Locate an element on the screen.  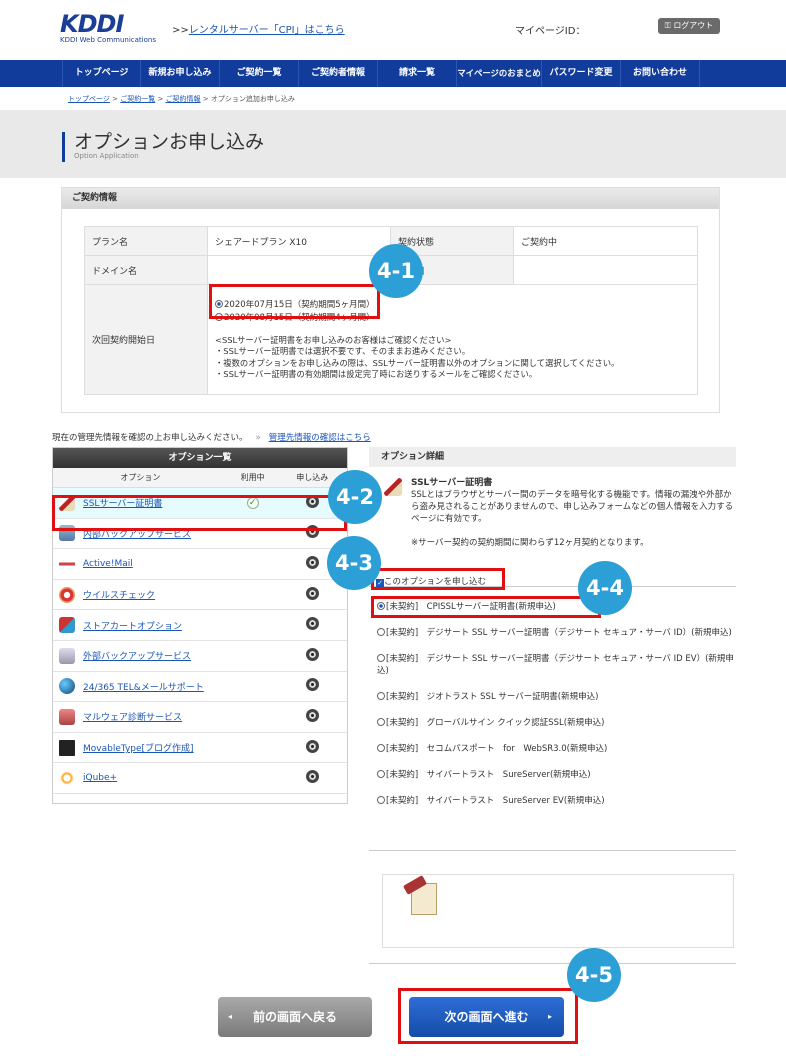
option-row-external-backup: 外部バックアップサービス is located at coordinates (200, 656).